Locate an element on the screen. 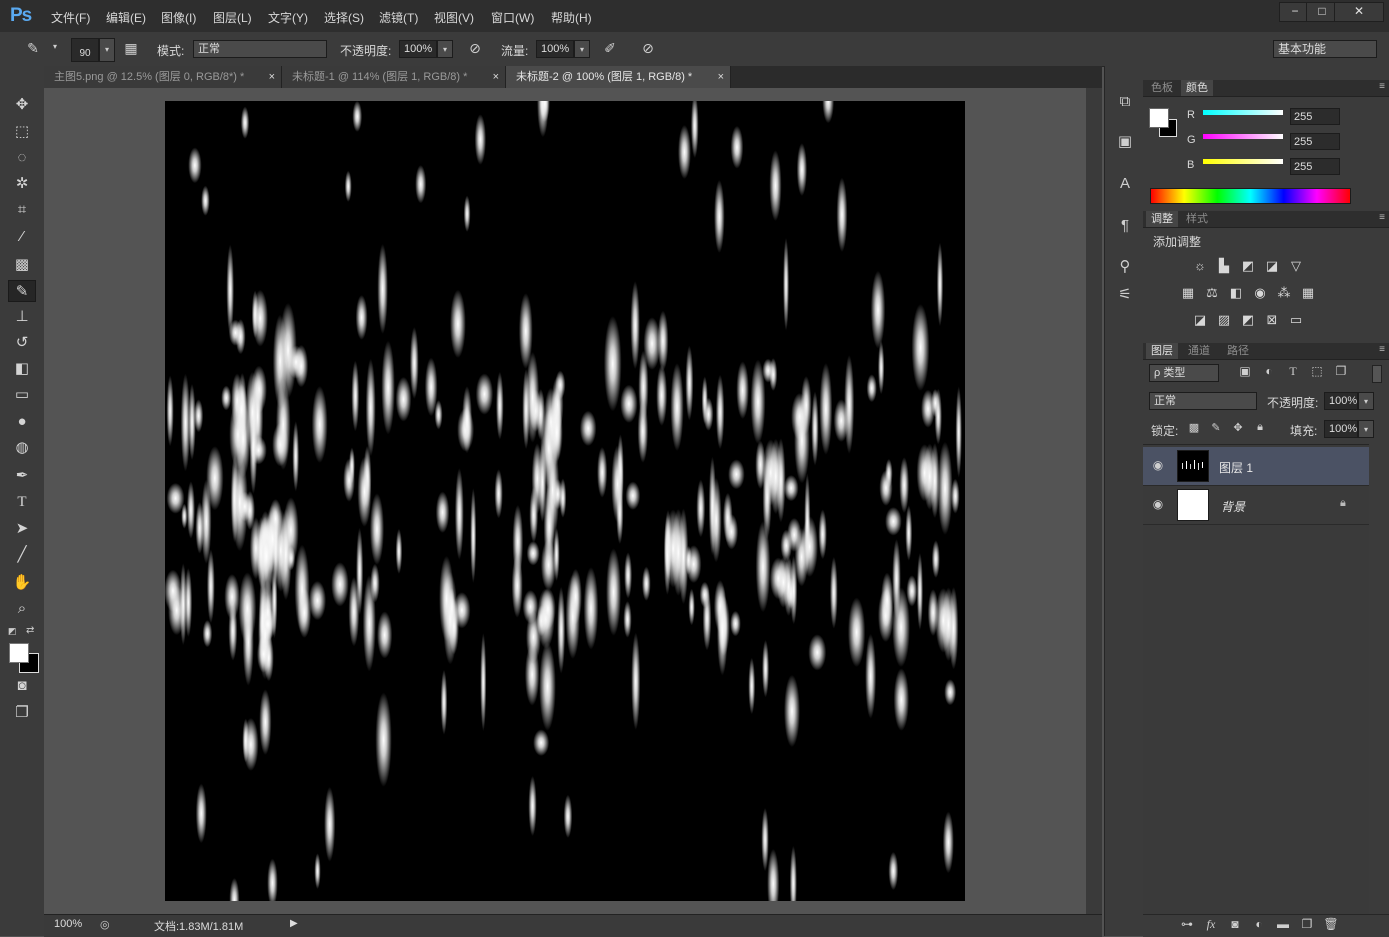 This screenshot has width=1389, height=937. brush-size-field: 90 is located at coordinates (85, 50).